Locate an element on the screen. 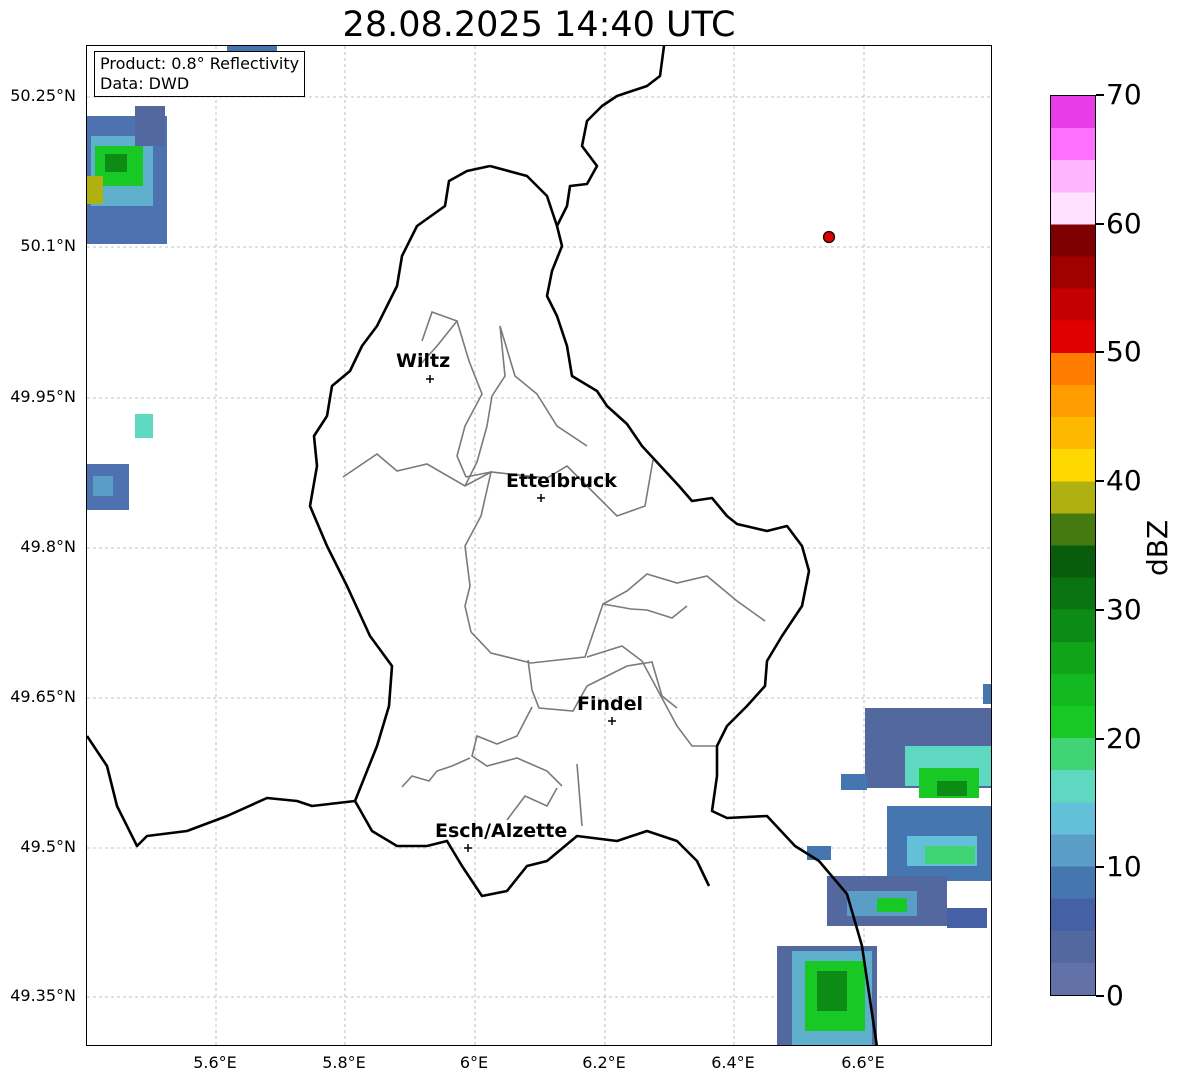  lon-tick-label: 6°E is located at coordinates (474, 1062).